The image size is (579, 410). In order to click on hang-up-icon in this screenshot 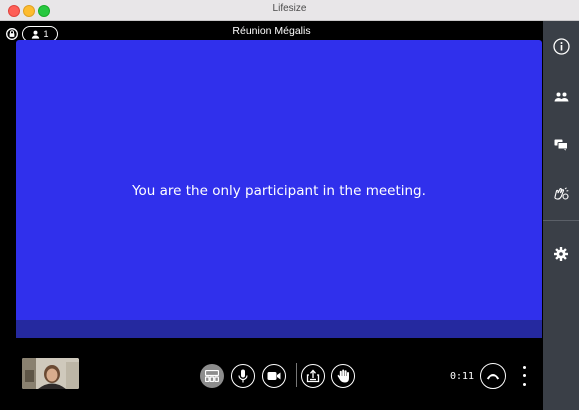, I will do `click(493, 377)`.